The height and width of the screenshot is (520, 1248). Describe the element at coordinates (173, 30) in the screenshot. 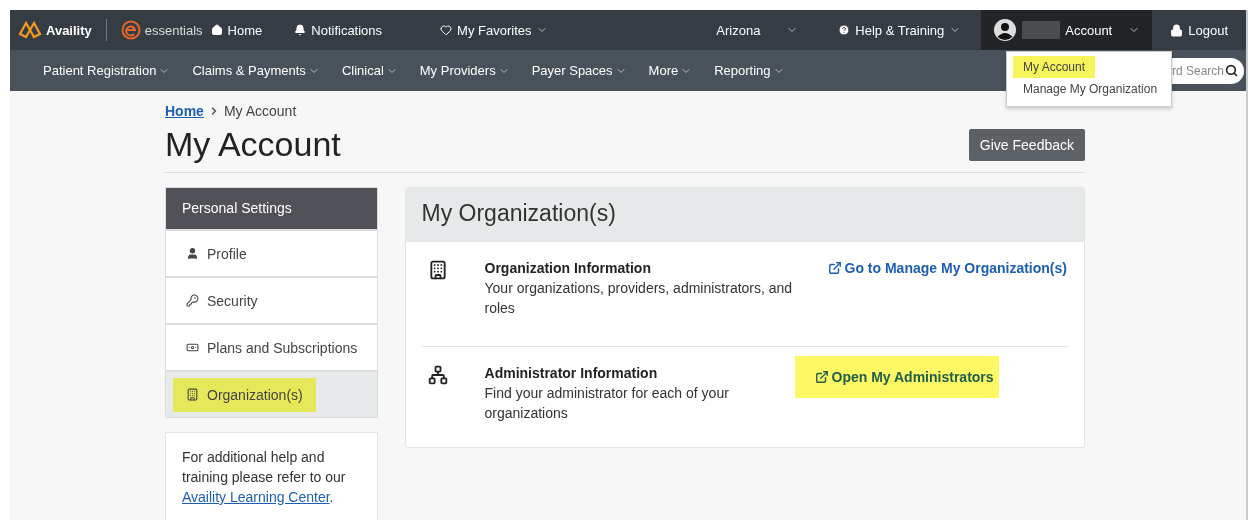

I see `product-name: essentials` at that location.